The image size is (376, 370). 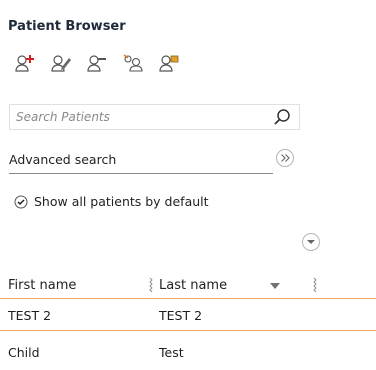 I want to click on add-patient-icon, so click(x=24, y=63).